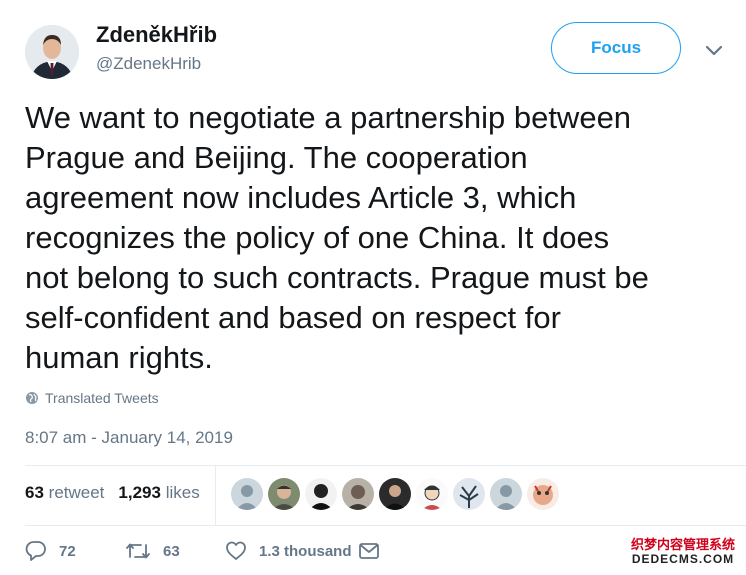 Image resolution: width=746 pixels, height=575 pixels. I want to click on stats-divider, so click(215, 495).